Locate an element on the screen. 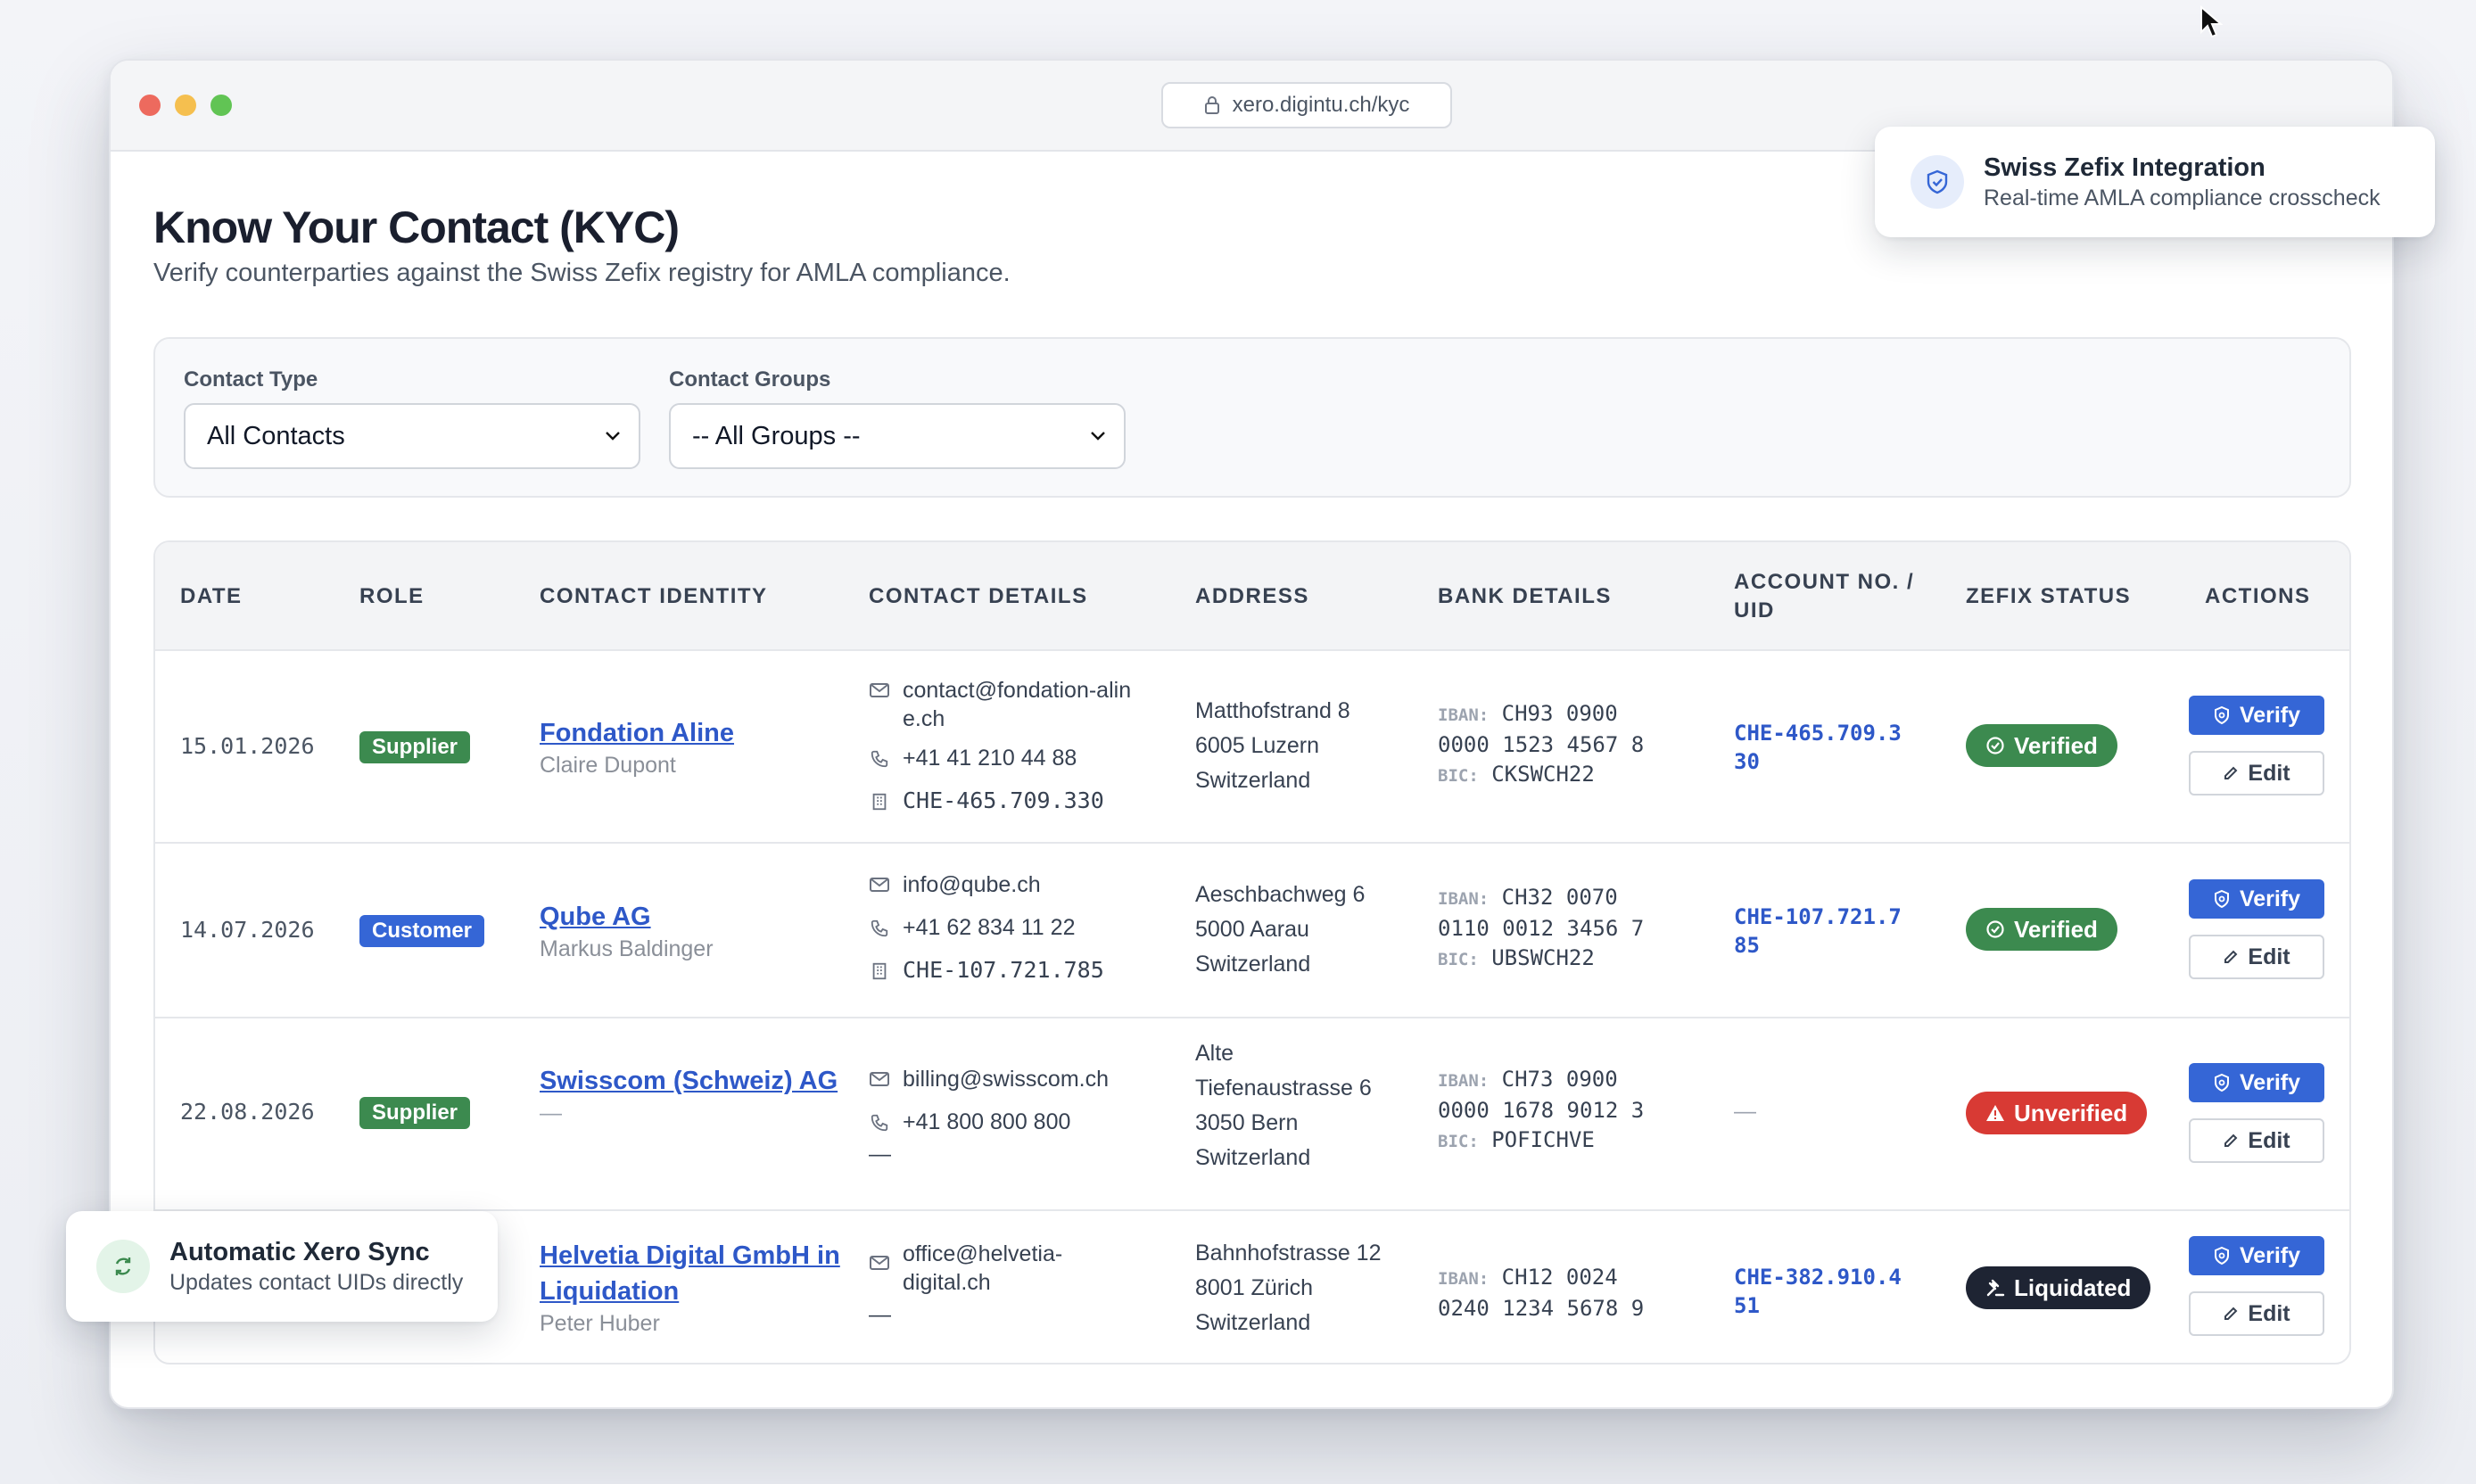  page-title: Know Your Contact (KYC) is located at coordinates (416, 227).